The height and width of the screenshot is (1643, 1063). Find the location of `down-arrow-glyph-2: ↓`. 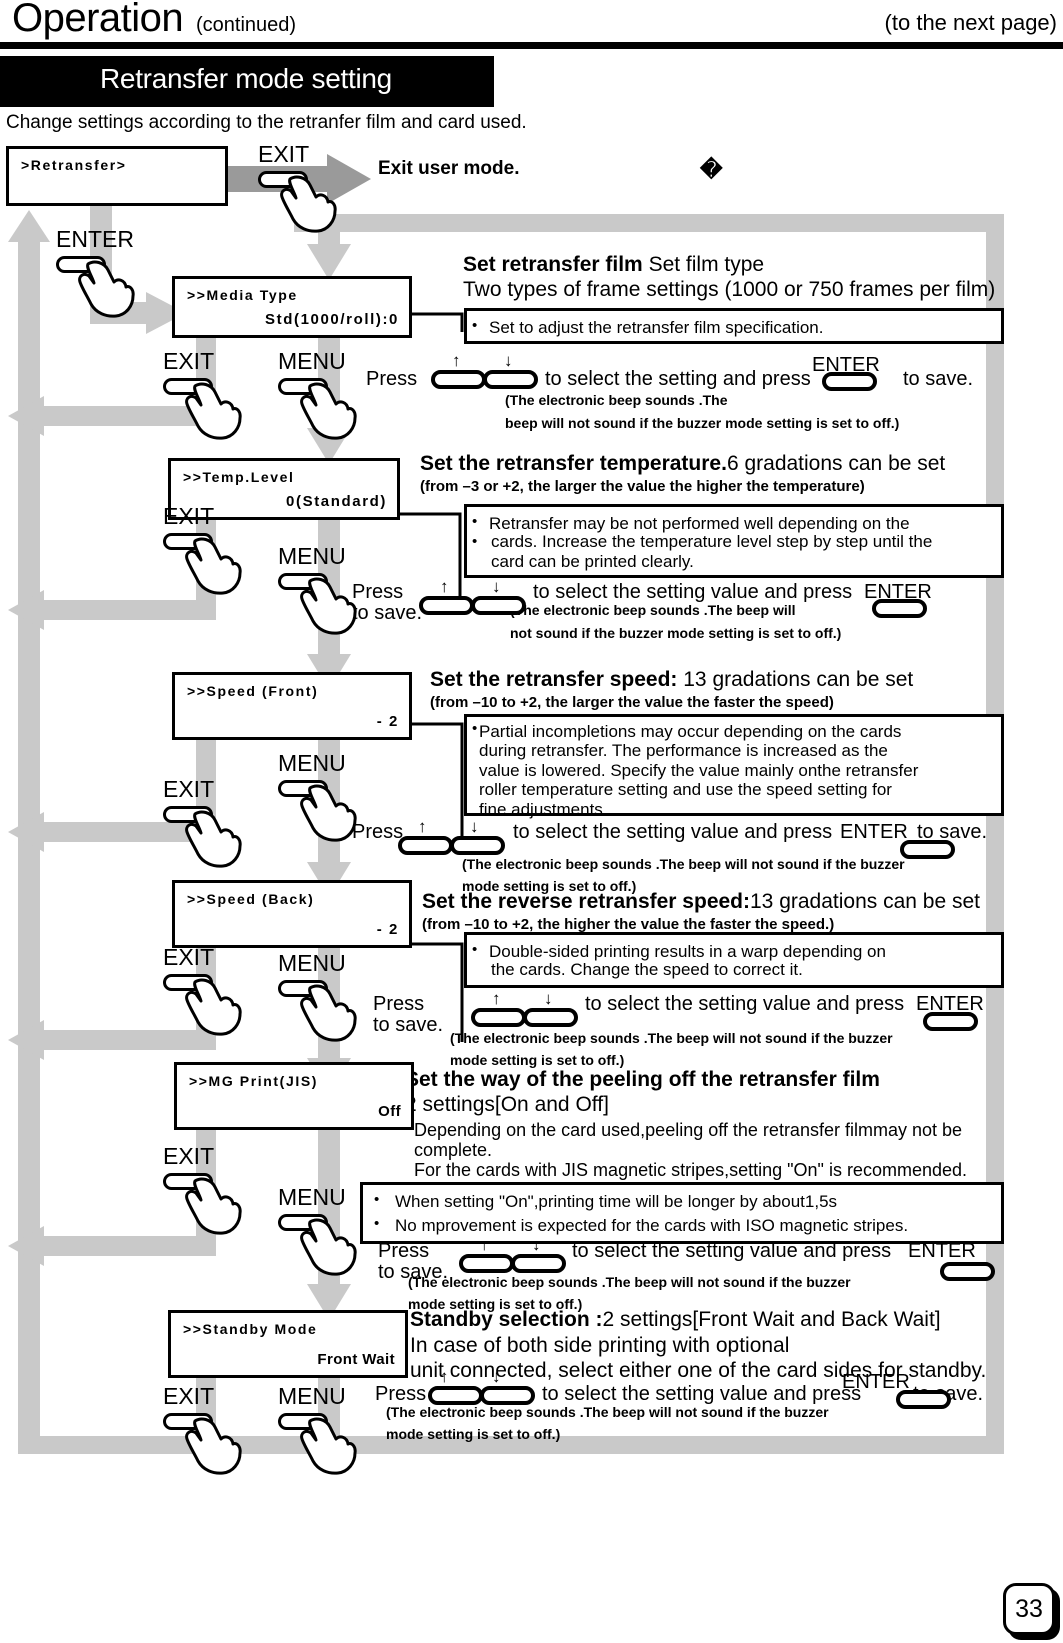

down-arrow-glyph-2: ↓ is located at coordinates (496, 586).